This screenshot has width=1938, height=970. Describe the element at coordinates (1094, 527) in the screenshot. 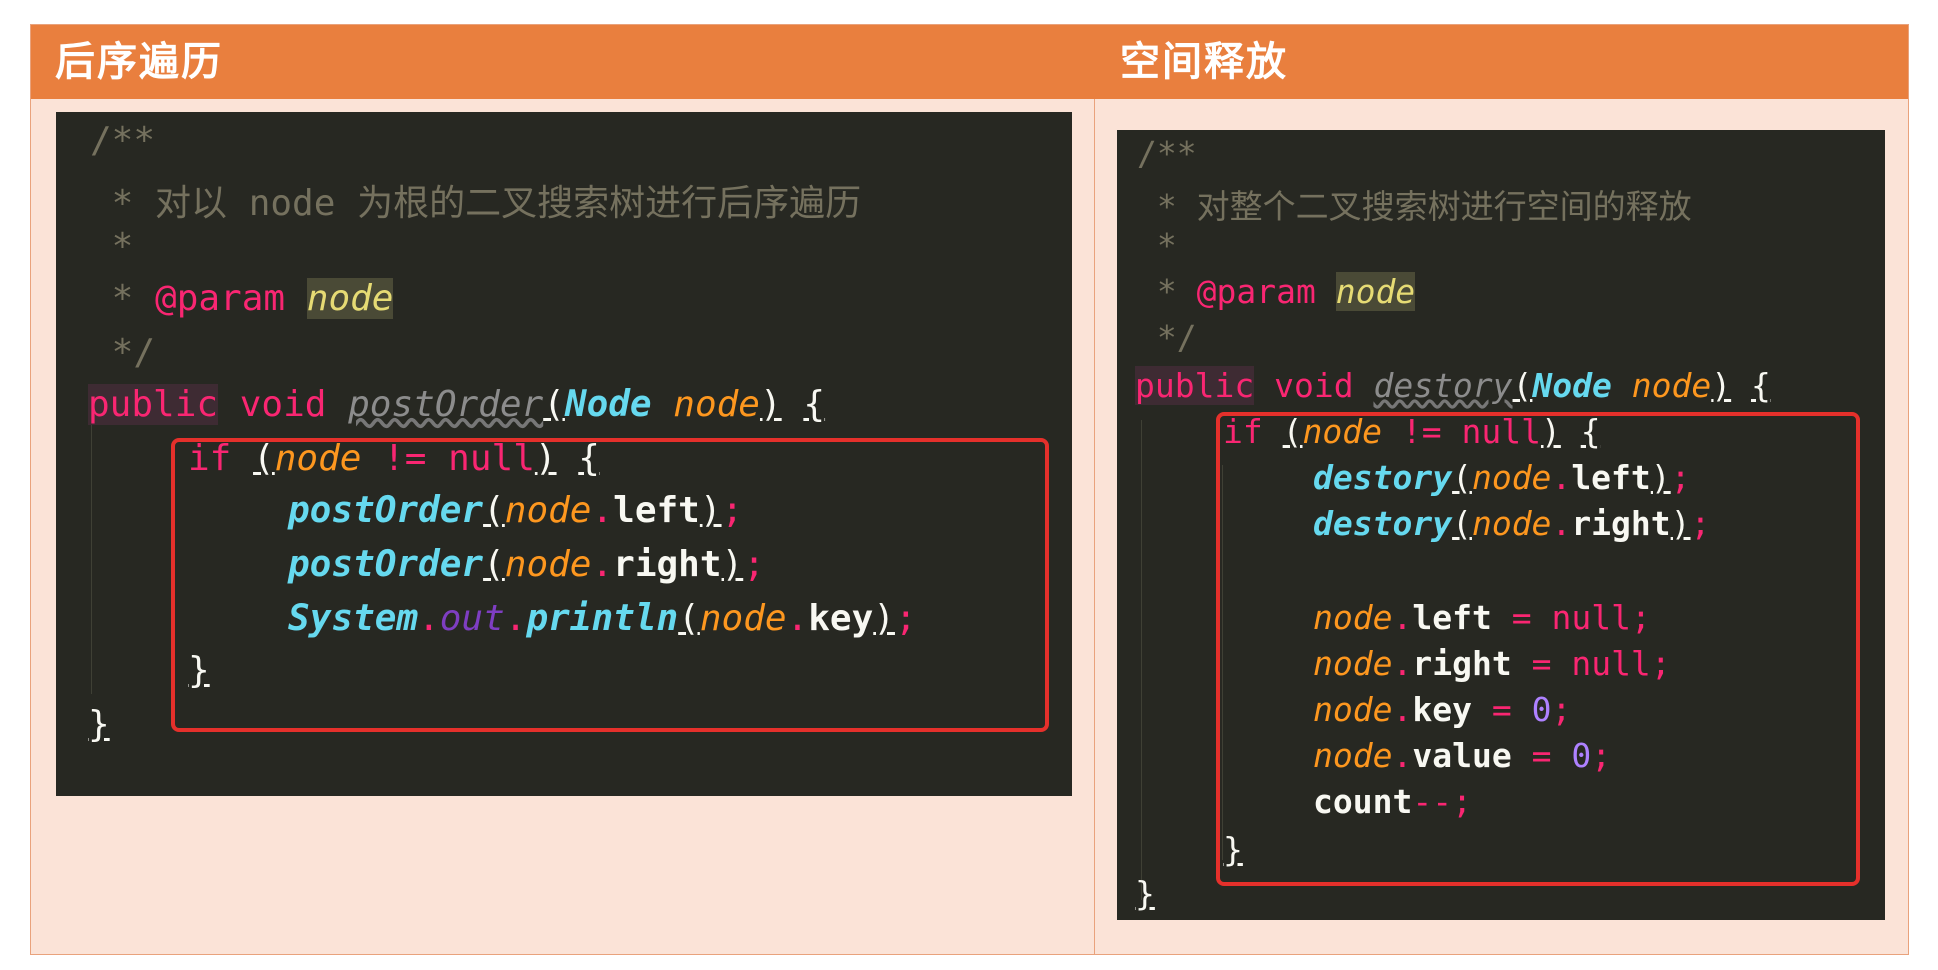

I see `column-divider` at that location.